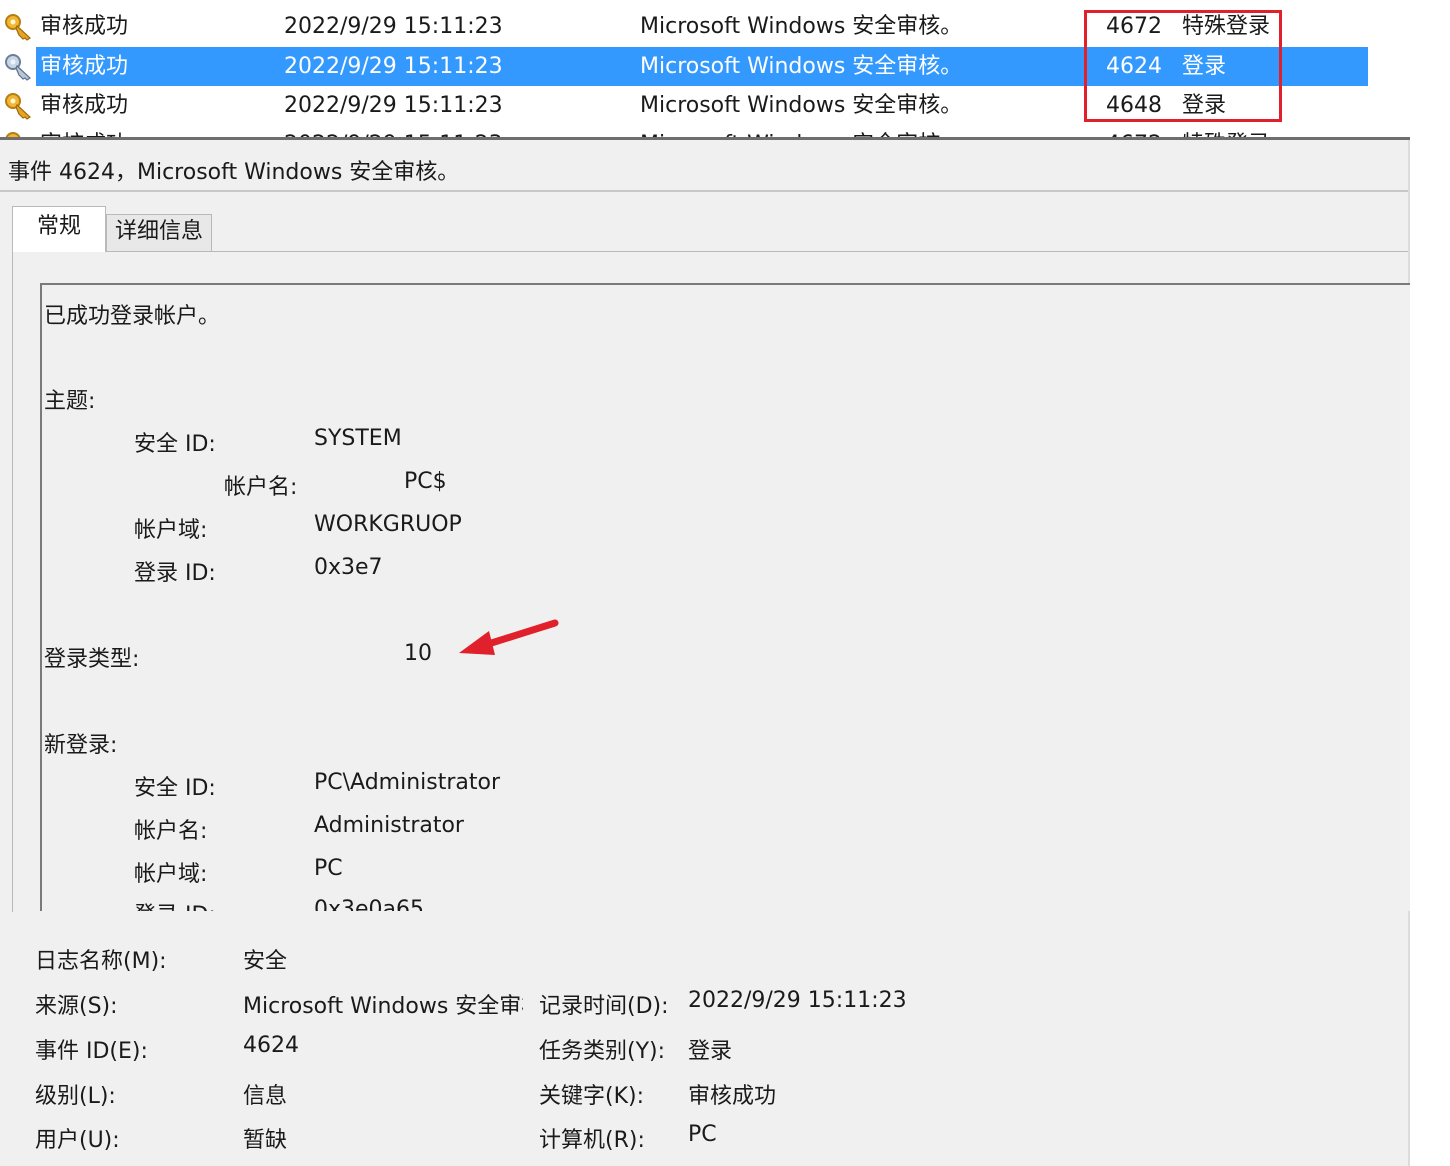 This screenshot has width=1450, height=1166. What do you see at coordinates (70, 401) in the screenshot?
I see `subject-heading: 主题:` at bounding box center [70, 401].